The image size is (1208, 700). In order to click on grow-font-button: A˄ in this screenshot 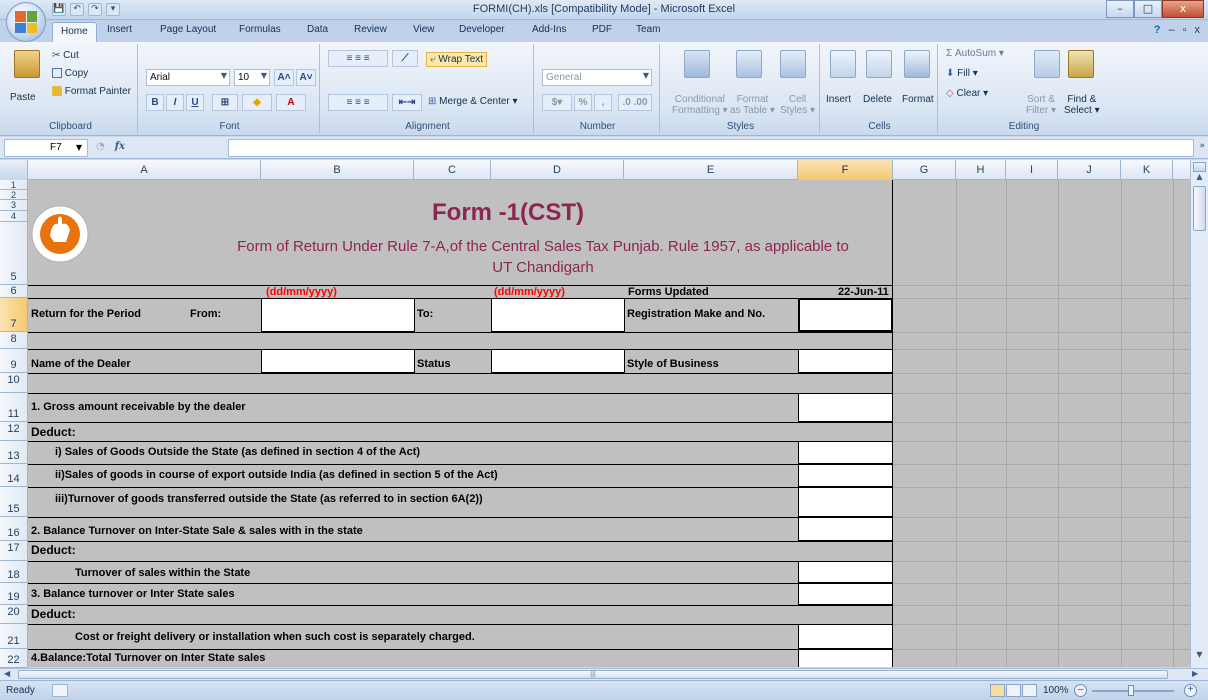, I will do `click(284, 77)`.